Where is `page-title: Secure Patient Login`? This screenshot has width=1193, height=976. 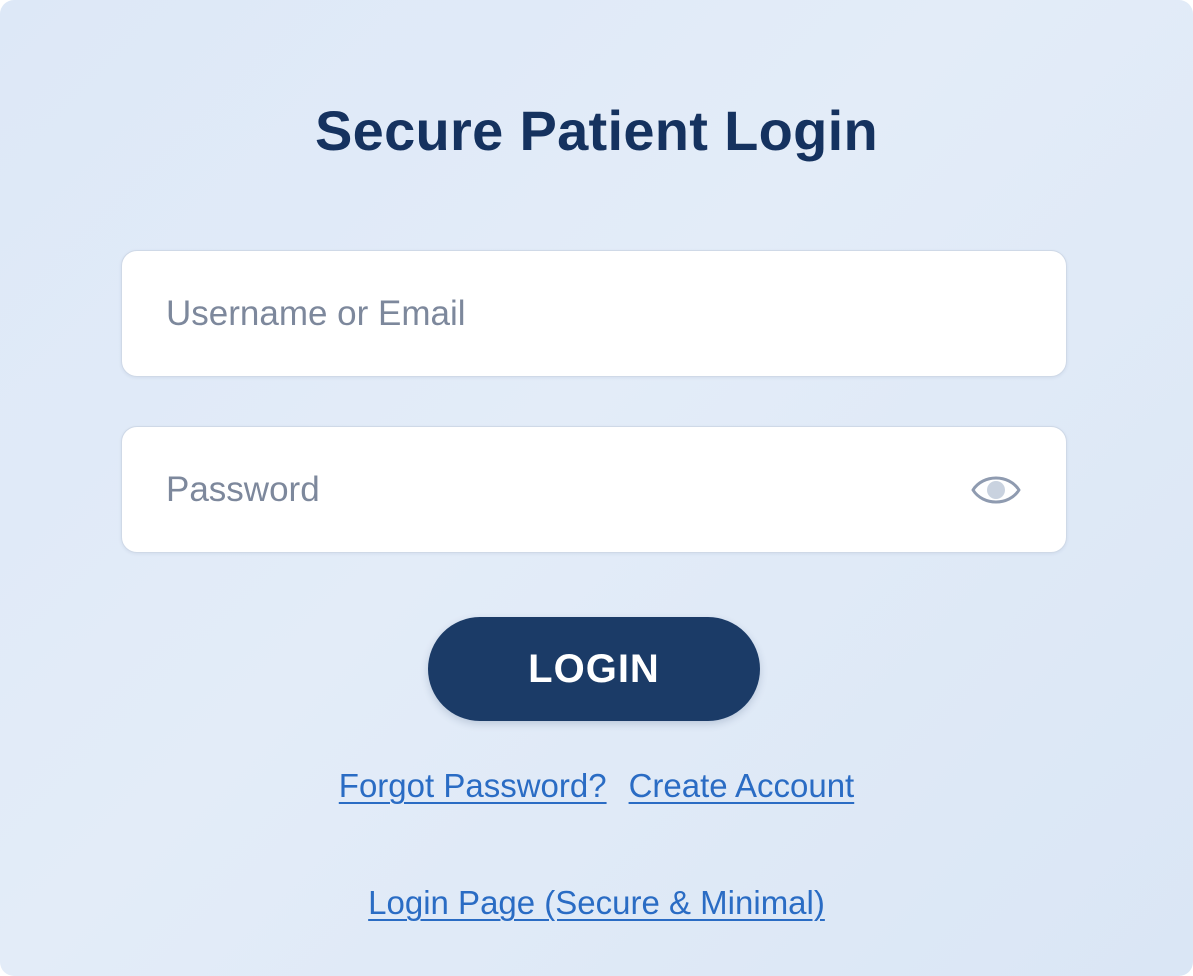
page-title: Secure Patient Login is located at coordinates (596, 130).